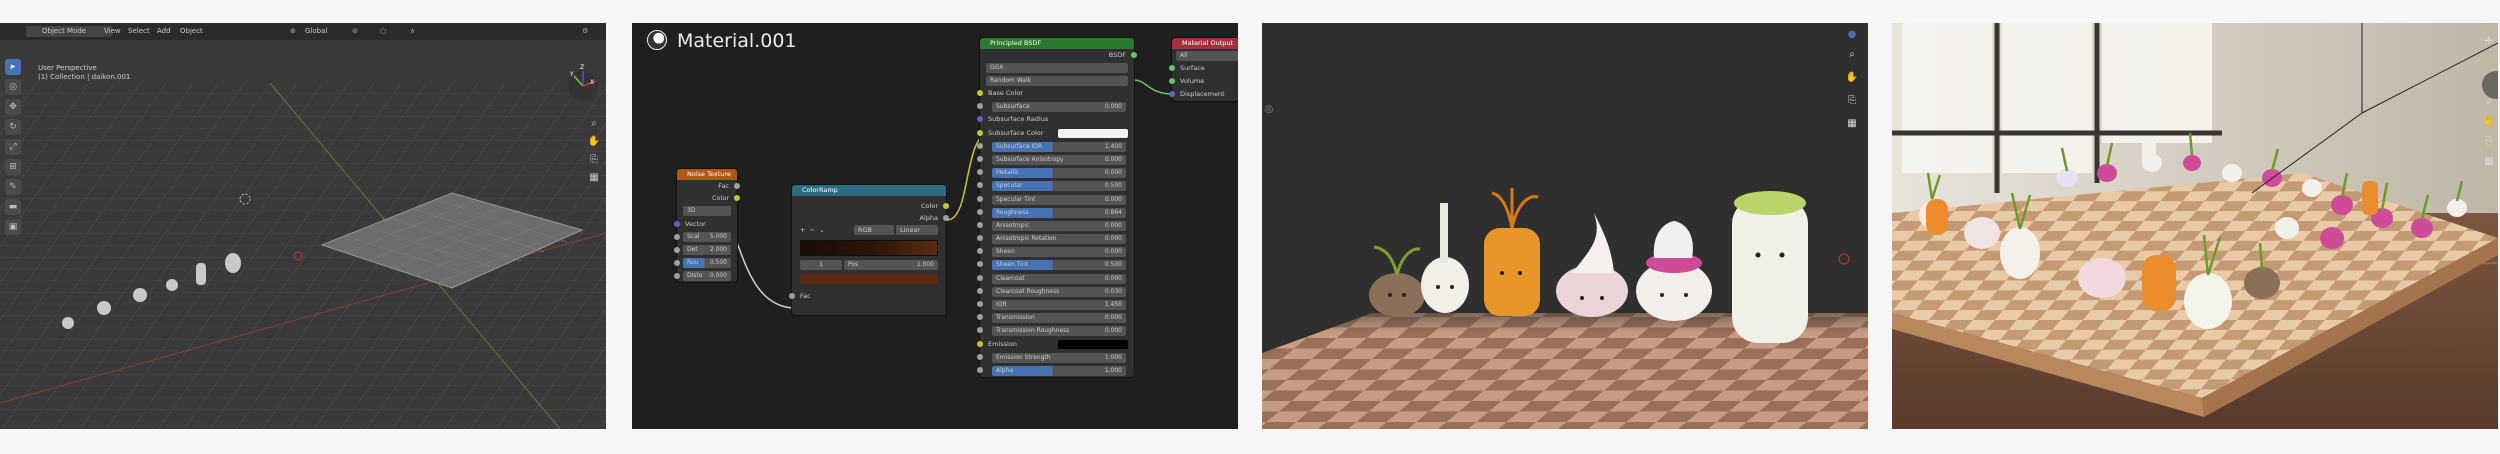 The height and width of the screenshot is (454, 2500). Describe the element at coordinates (812, 230) in the screenshot. I see `remove-stop-icon: −` at that location.